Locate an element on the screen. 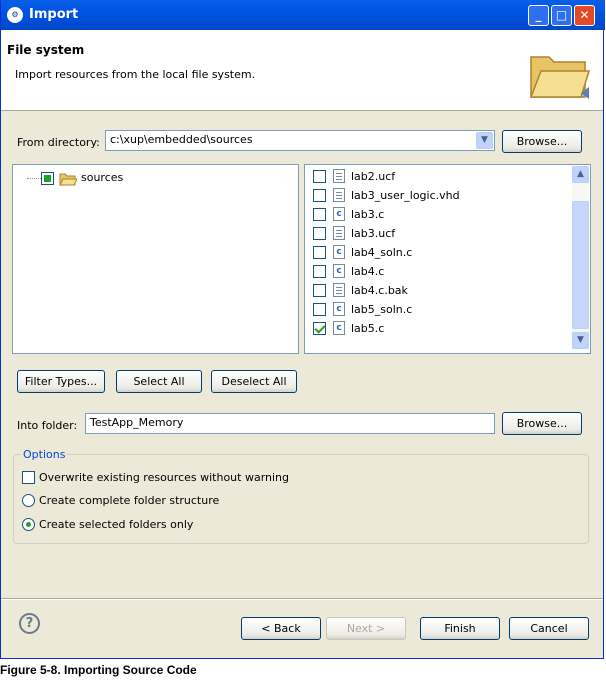 The width and height of the screenshot is (606, 681). chevron-down-icon: ▼ is located at coordinates (484, 140).